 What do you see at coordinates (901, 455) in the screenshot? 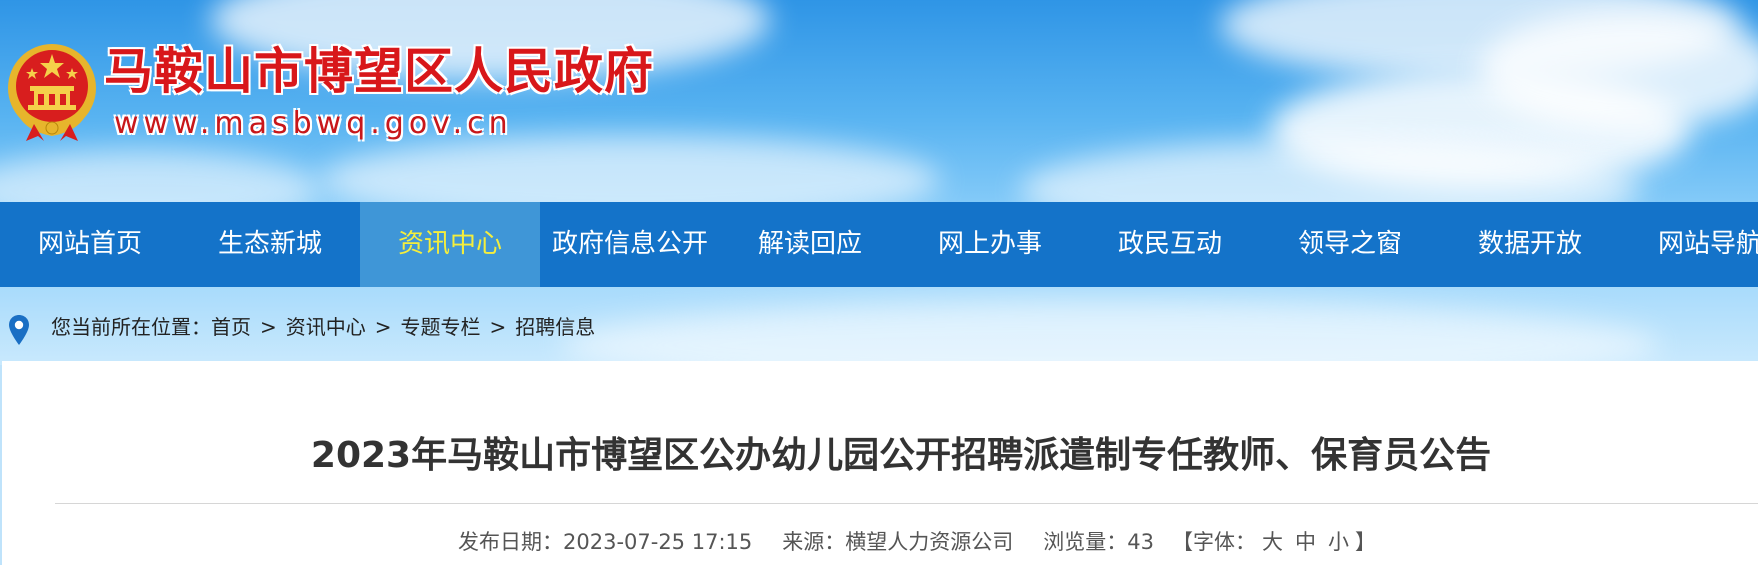
I see `article-title: 2023年马鞍山市博望区公办幼儿园公开招聘派遣制专任教师、保育员公告` at bounding box center [901, 455].